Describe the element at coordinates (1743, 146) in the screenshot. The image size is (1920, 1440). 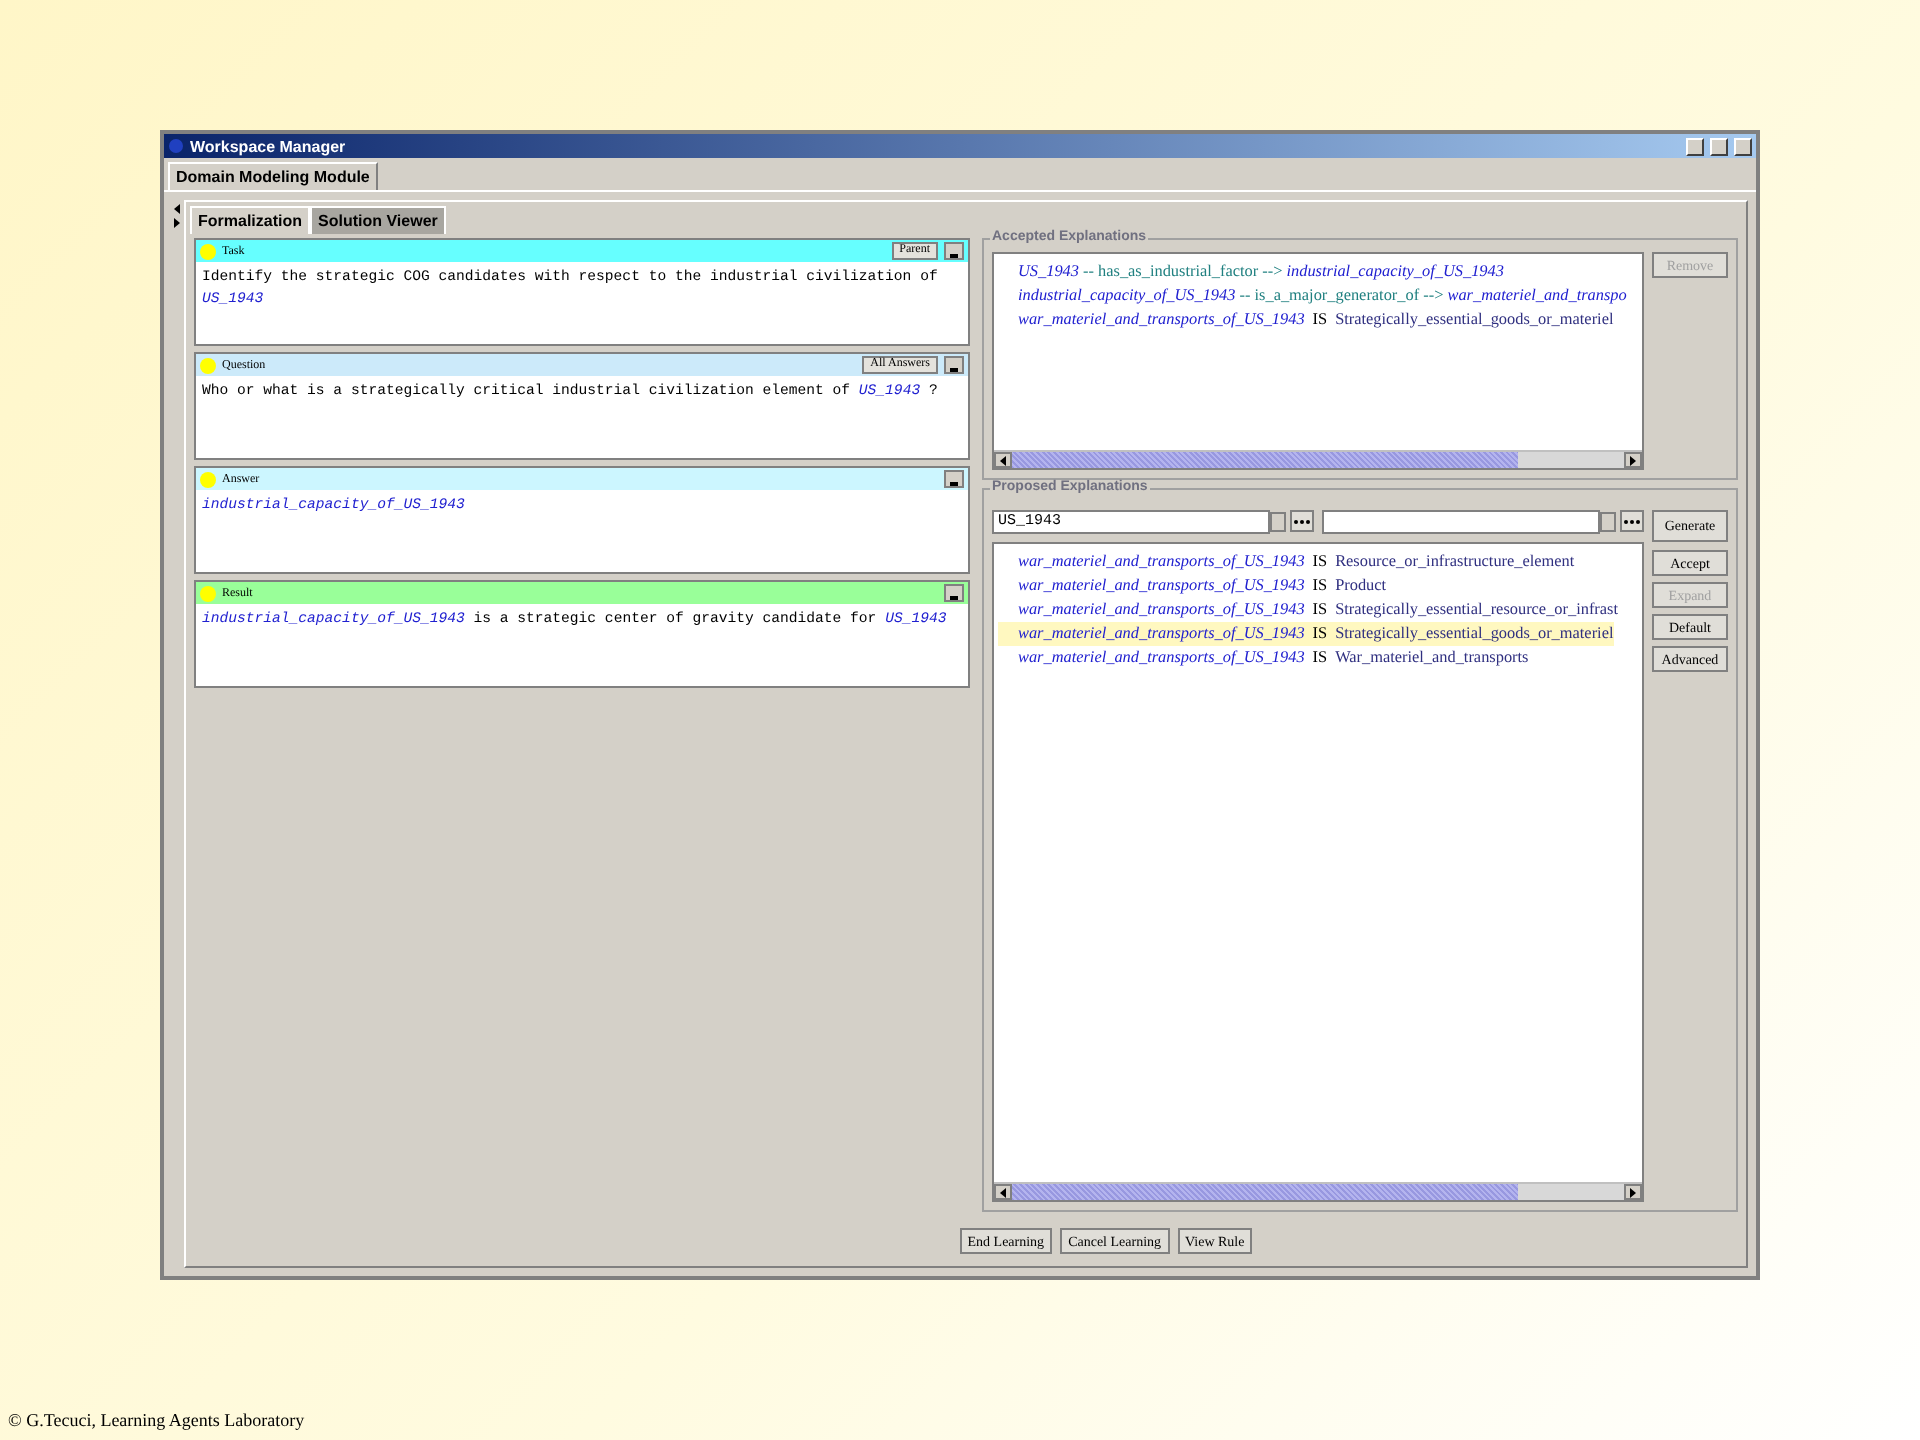
I see `close-button` at that location.